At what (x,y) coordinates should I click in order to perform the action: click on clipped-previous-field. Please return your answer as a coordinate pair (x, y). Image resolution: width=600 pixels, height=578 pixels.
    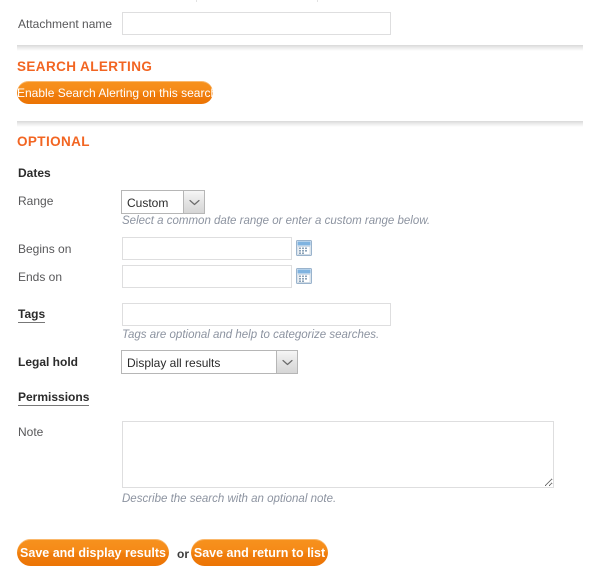
    Looking at the image, I should click on (257, 1).